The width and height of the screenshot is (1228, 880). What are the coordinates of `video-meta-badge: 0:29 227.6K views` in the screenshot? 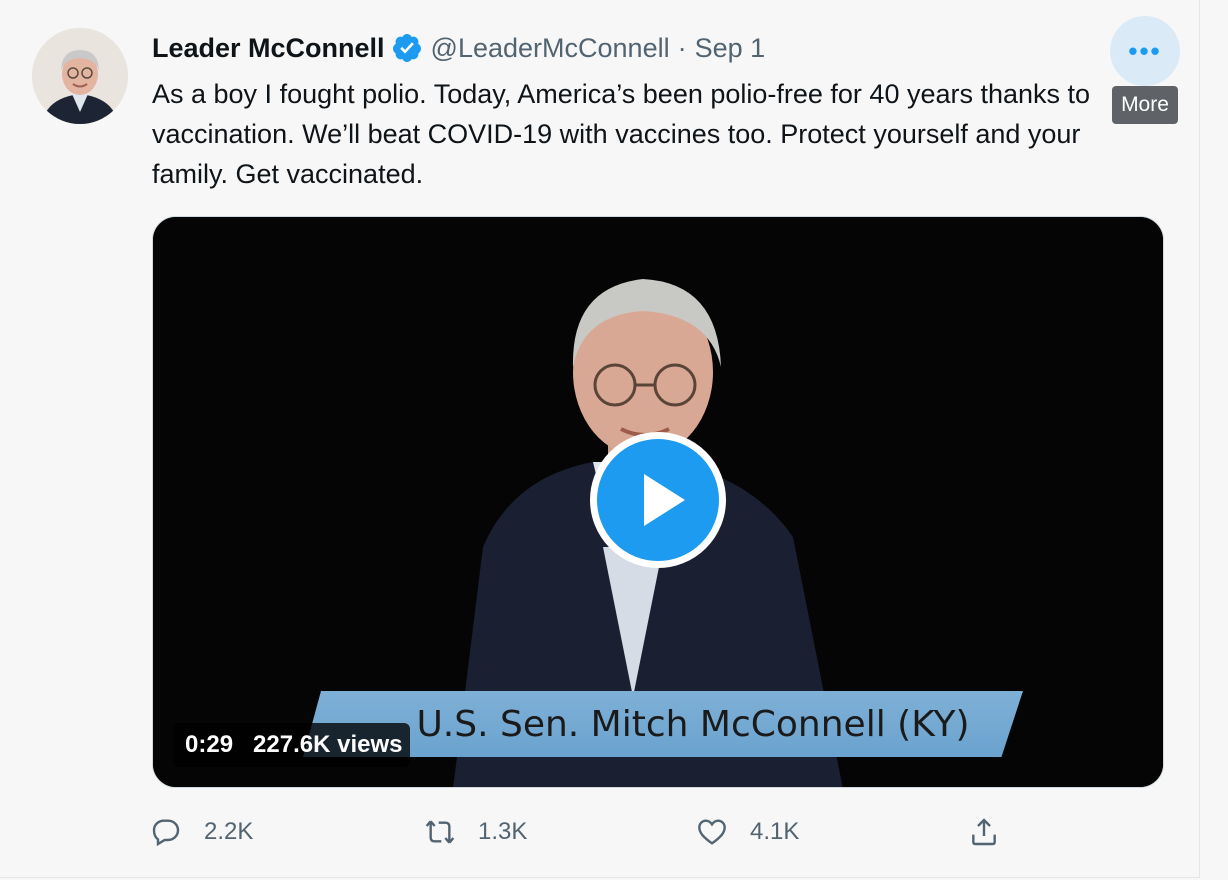 It's located at (292, 745).